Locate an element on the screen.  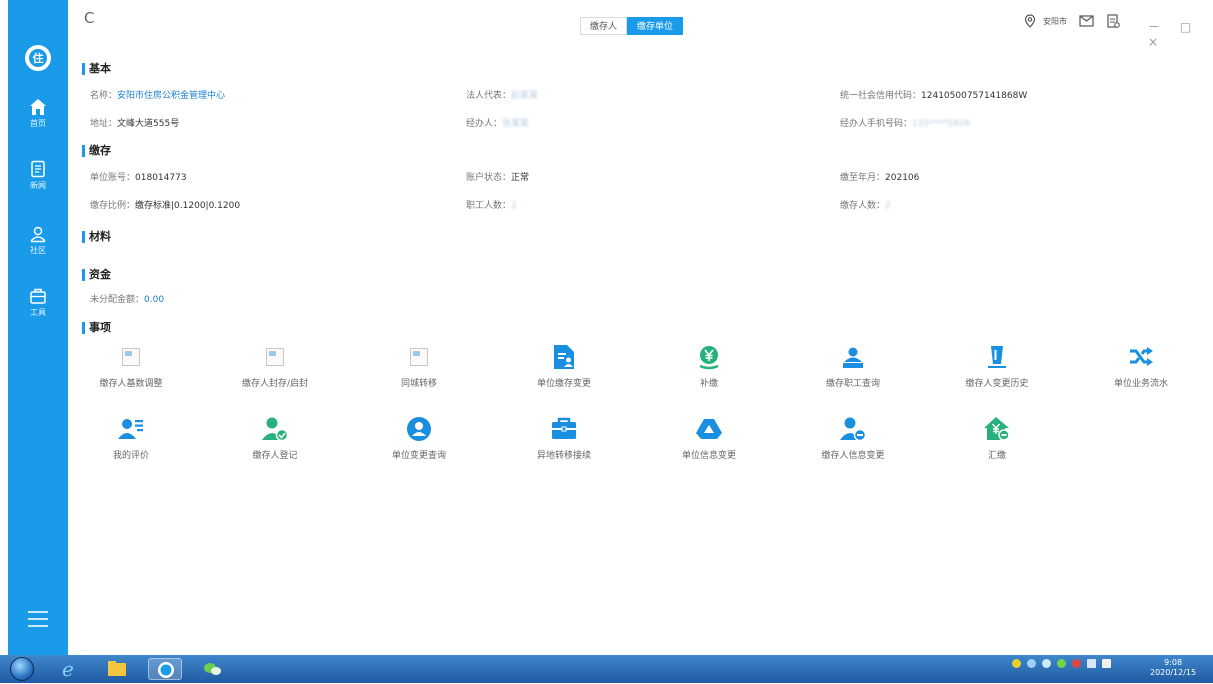
sidebar-item-label: 社区 is located at coordinates (38, 250).